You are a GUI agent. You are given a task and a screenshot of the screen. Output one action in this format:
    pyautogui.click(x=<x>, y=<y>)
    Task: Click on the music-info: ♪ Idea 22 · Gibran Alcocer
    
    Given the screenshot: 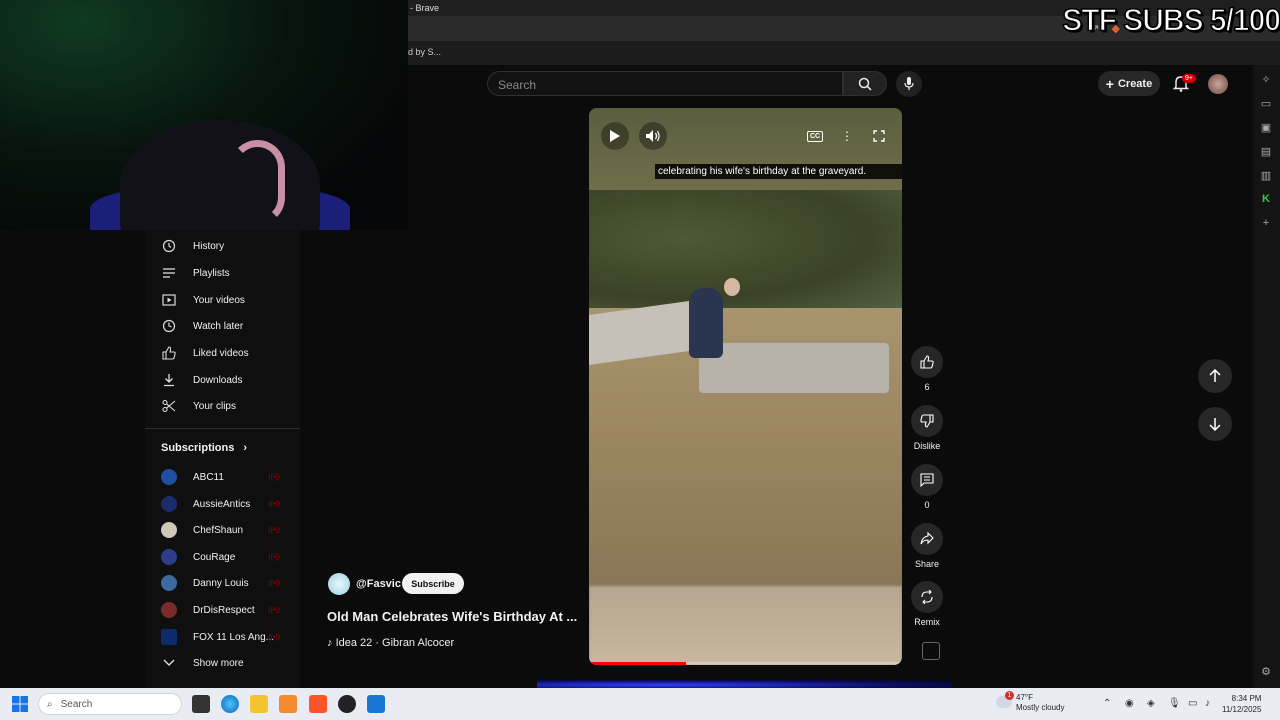 What is the action you would take?
    pyautogui.click(x=390, y=643)
    